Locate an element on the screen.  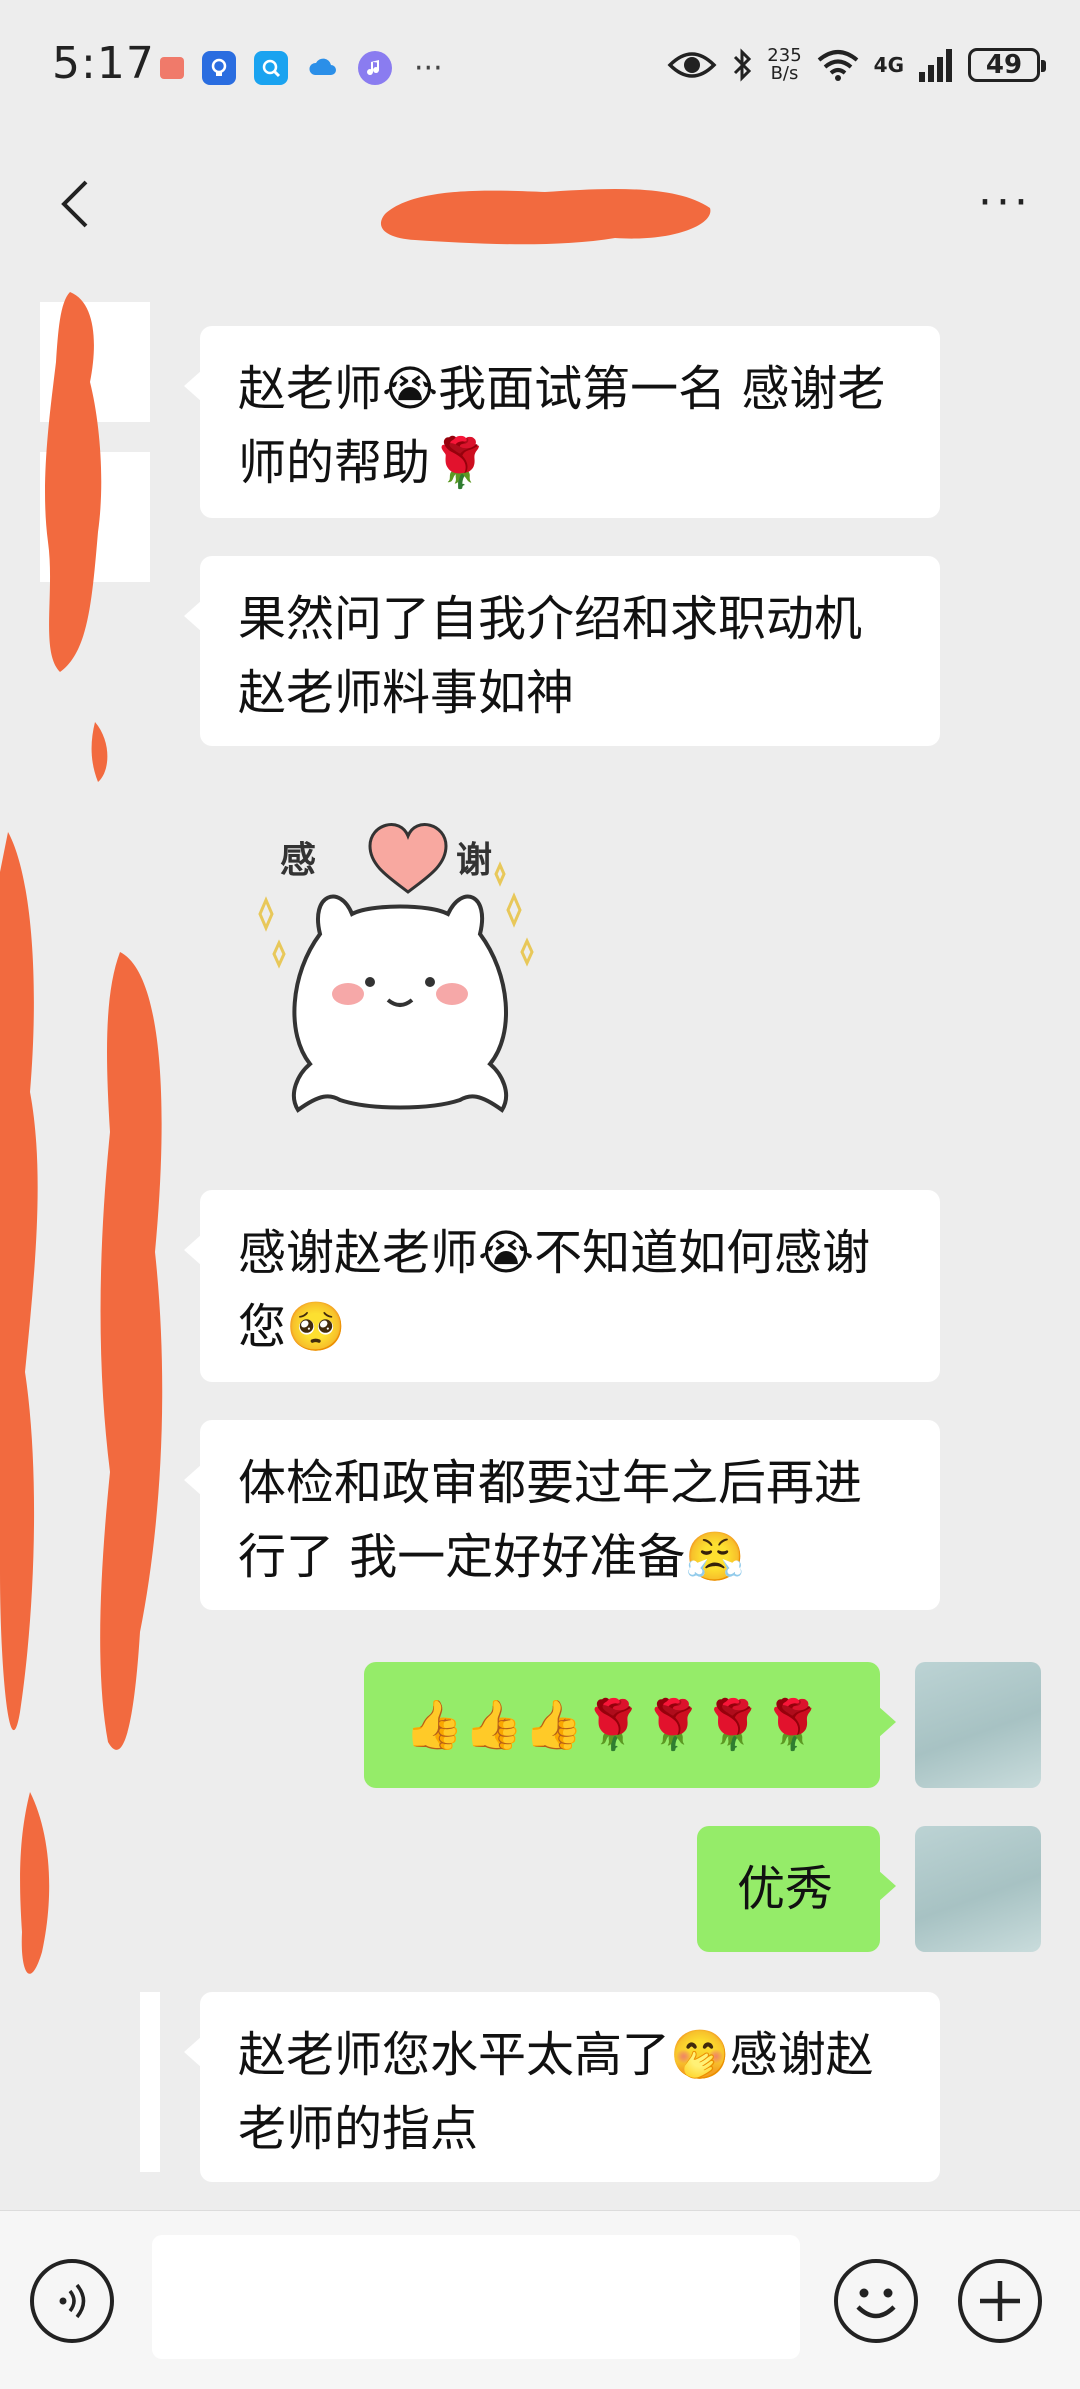
clock: 5:17 is located at coordinates (103, 63).